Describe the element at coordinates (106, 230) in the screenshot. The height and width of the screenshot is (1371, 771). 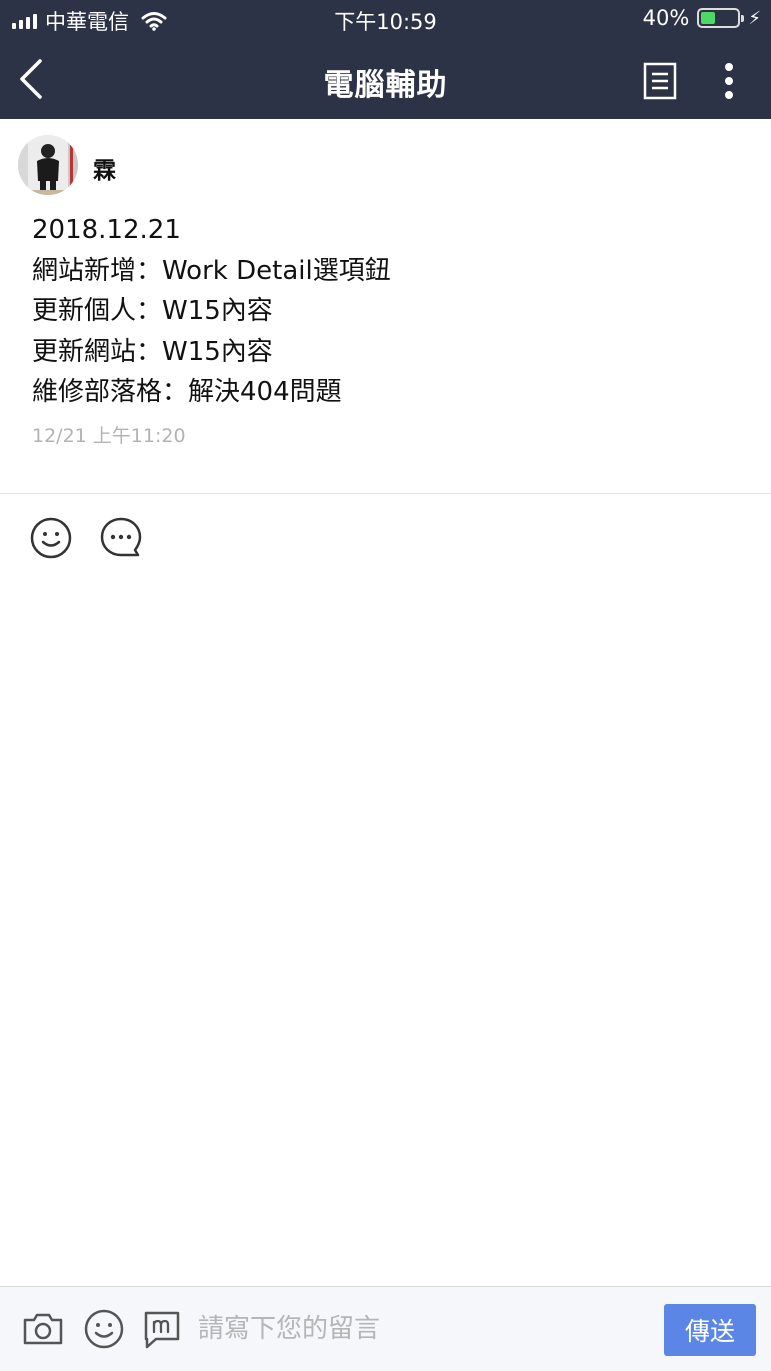
I see `post-line: 2018.12.21` at that location.